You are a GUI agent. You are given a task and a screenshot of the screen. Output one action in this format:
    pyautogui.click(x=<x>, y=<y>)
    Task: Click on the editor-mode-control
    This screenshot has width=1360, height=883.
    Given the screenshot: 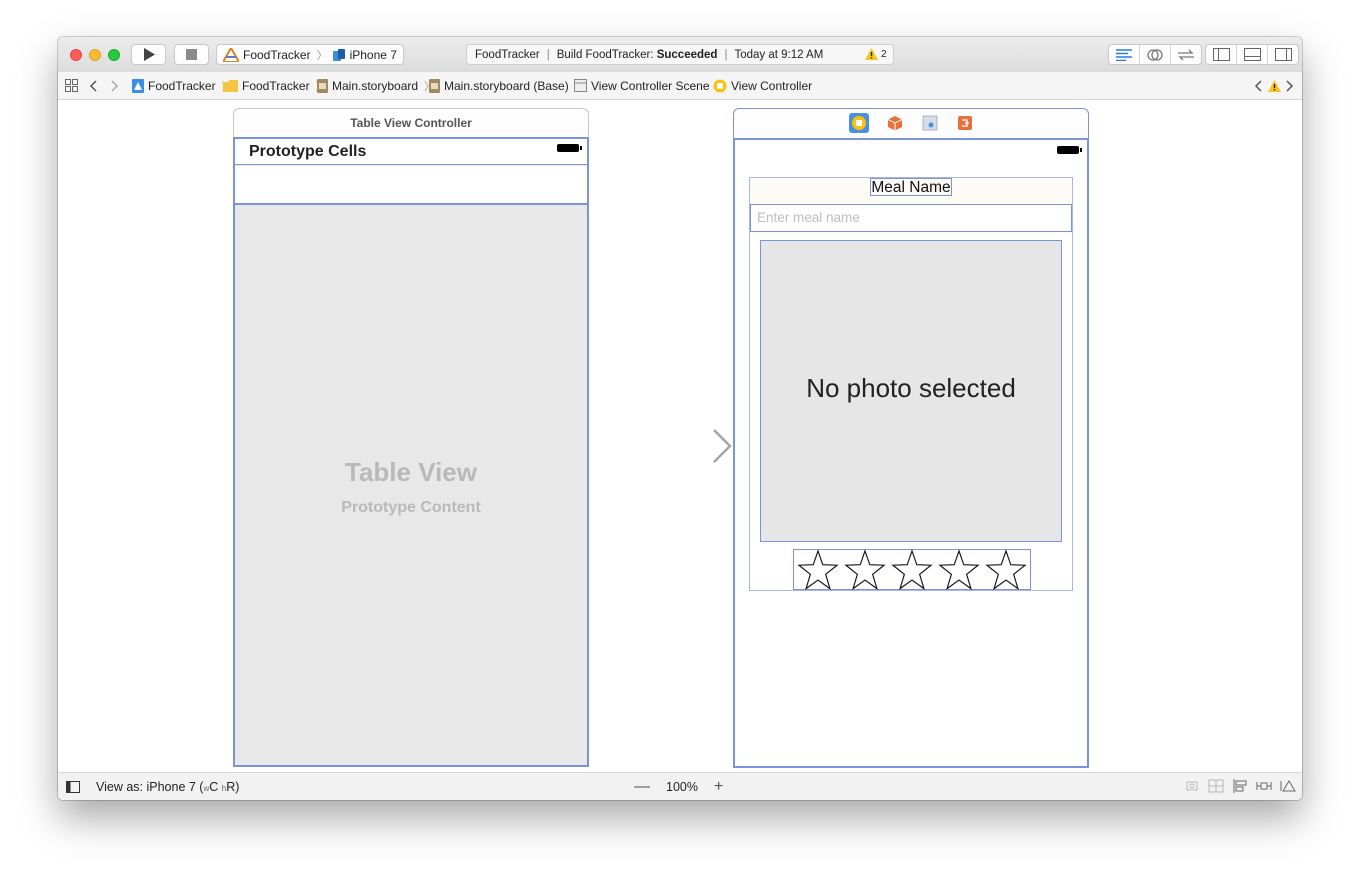 What is the action you would take?
    pyautogui.click(x=1155, y=54)
    